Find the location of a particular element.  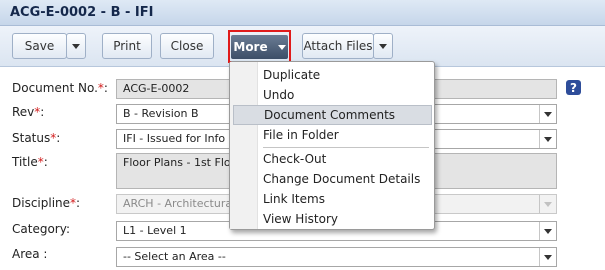

attach-files-label: Attach Files is located at coordinates (338, 46).